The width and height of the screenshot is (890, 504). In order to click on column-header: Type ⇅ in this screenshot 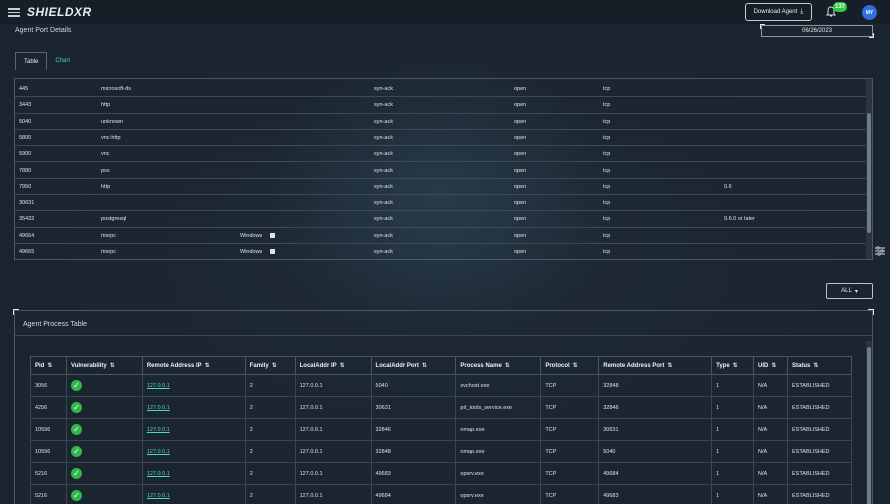, I will do `click(733, 365)`.